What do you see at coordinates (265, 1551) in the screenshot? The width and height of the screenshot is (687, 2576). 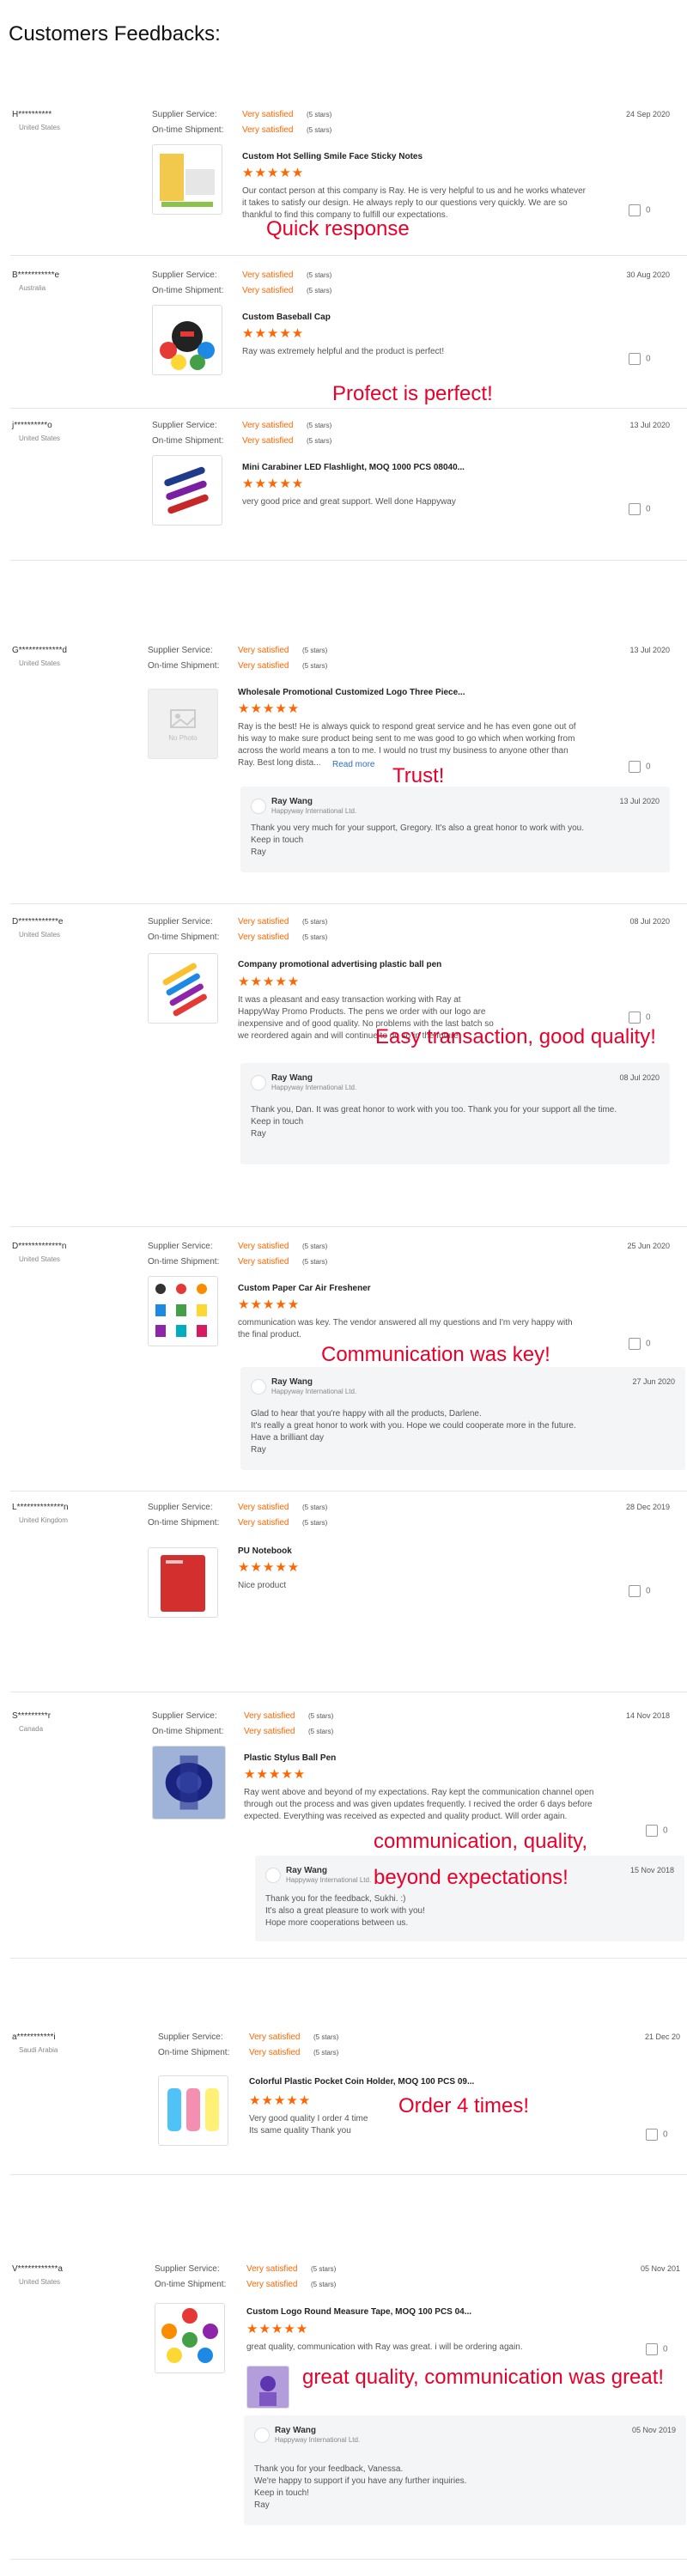 I see `product-name: PU Notebook` at bounding box center [265, 1551].